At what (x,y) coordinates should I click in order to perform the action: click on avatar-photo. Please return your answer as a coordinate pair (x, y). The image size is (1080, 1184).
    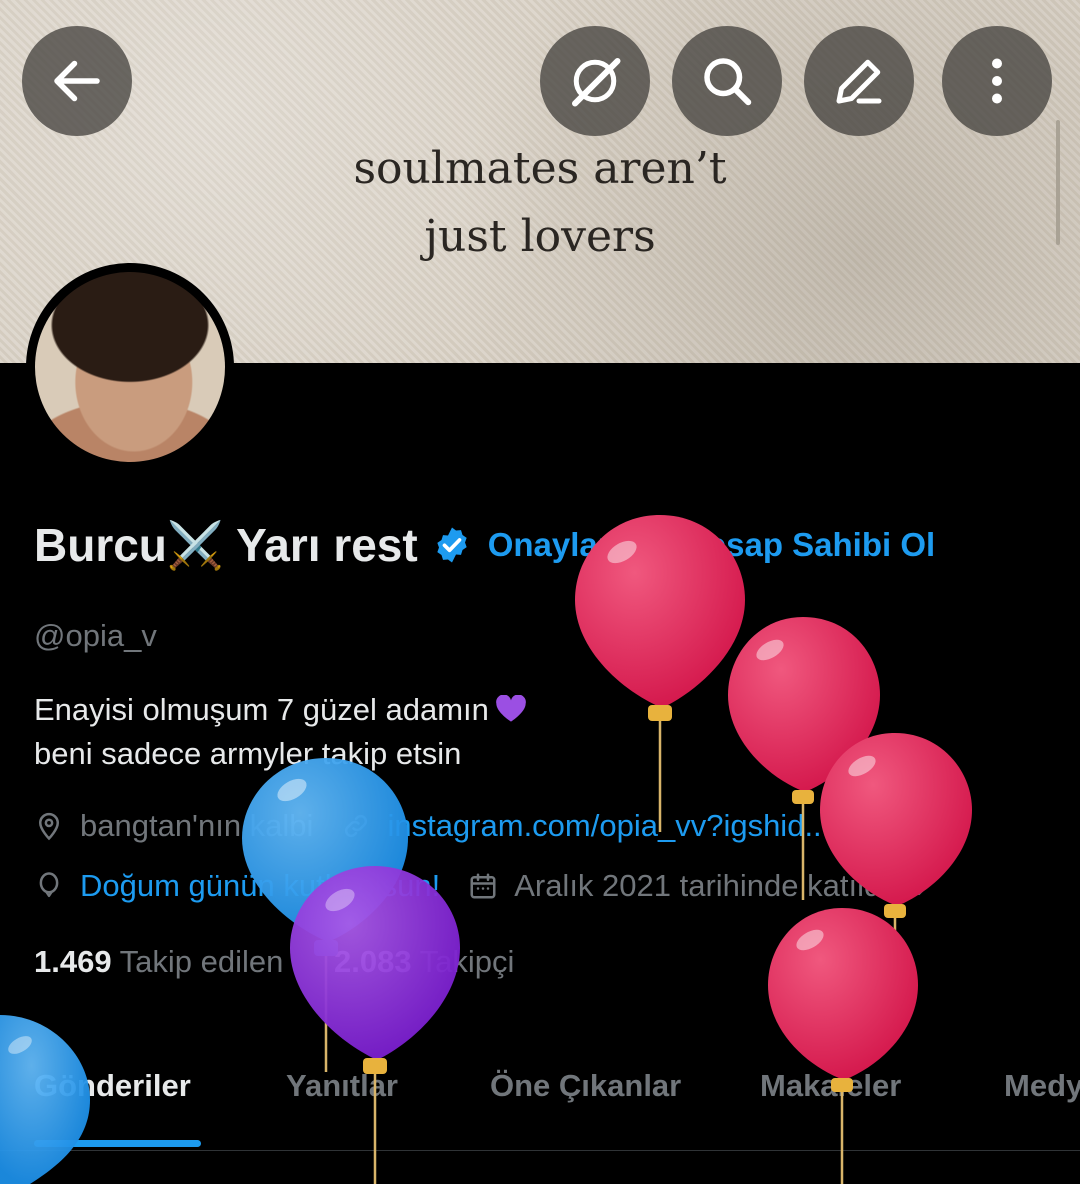
    Looking at the image, I should click on (130, 367).